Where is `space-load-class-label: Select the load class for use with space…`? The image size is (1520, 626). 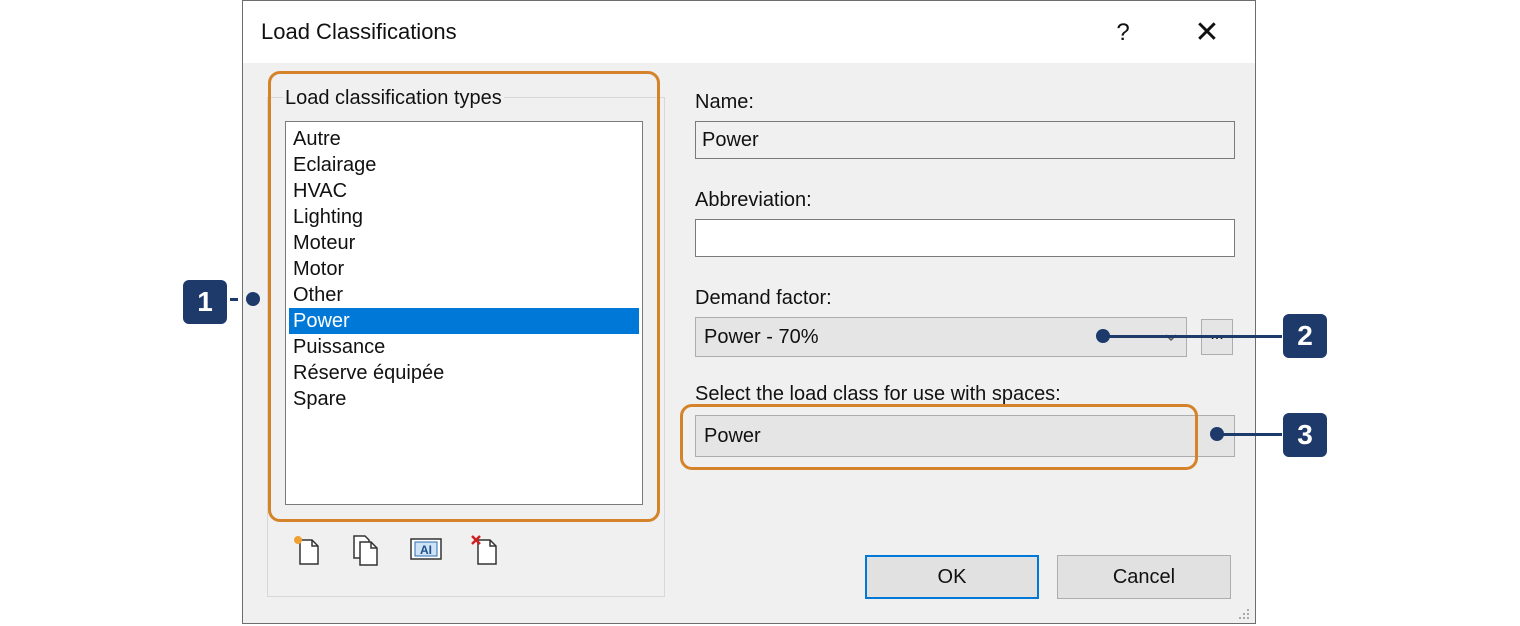
space-load-class-label: Select the load class for use with space… is located at coordinates (878, 394).